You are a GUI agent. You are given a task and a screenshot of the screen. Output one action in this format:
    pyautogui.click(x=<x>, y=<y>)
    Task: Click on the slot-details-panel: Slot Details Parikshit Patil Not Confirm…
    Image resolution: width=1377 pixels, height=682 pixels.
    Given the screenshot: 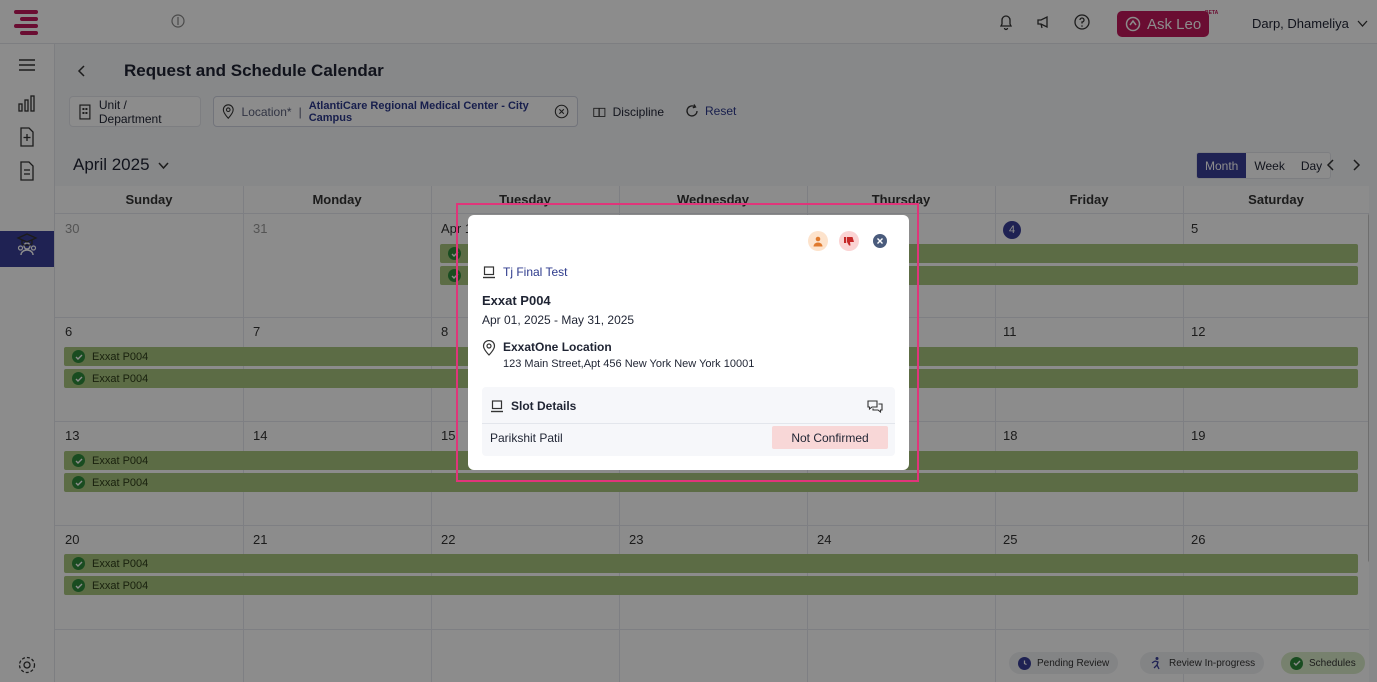 What is the action you would take?
    pyautogui.click(x=688, y=421)
    